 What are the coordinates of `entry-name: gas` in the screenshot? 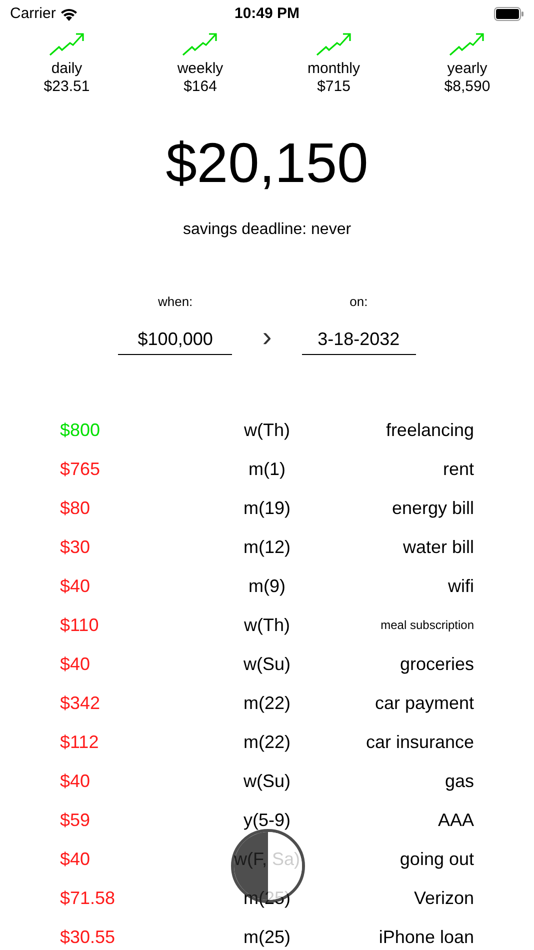 It's located at (459, 781).